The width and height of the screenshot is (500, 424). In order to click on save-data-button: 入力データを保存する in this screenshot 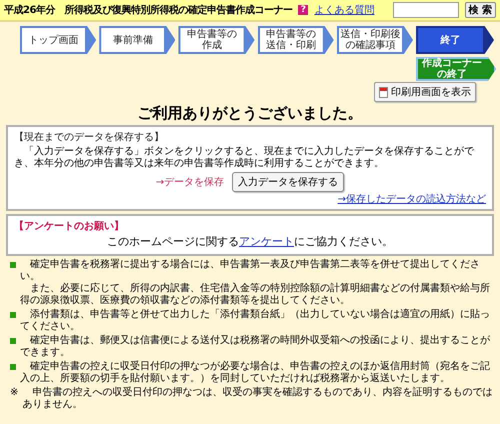, I will do `click(288, 182)`.